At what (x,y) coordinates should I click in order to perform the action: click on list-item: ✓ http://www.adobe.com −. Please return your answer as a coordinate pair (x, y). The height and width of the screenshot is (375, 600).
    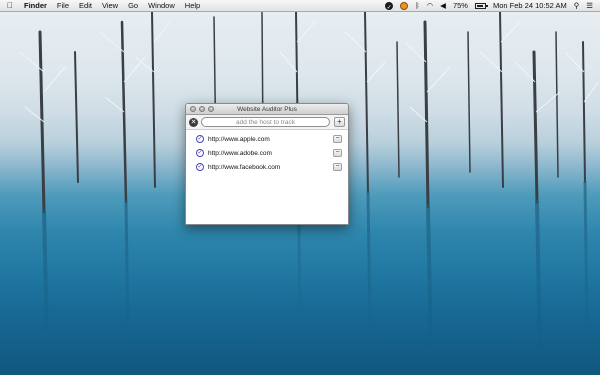
    Looking at the image, I should click on (267, 153).